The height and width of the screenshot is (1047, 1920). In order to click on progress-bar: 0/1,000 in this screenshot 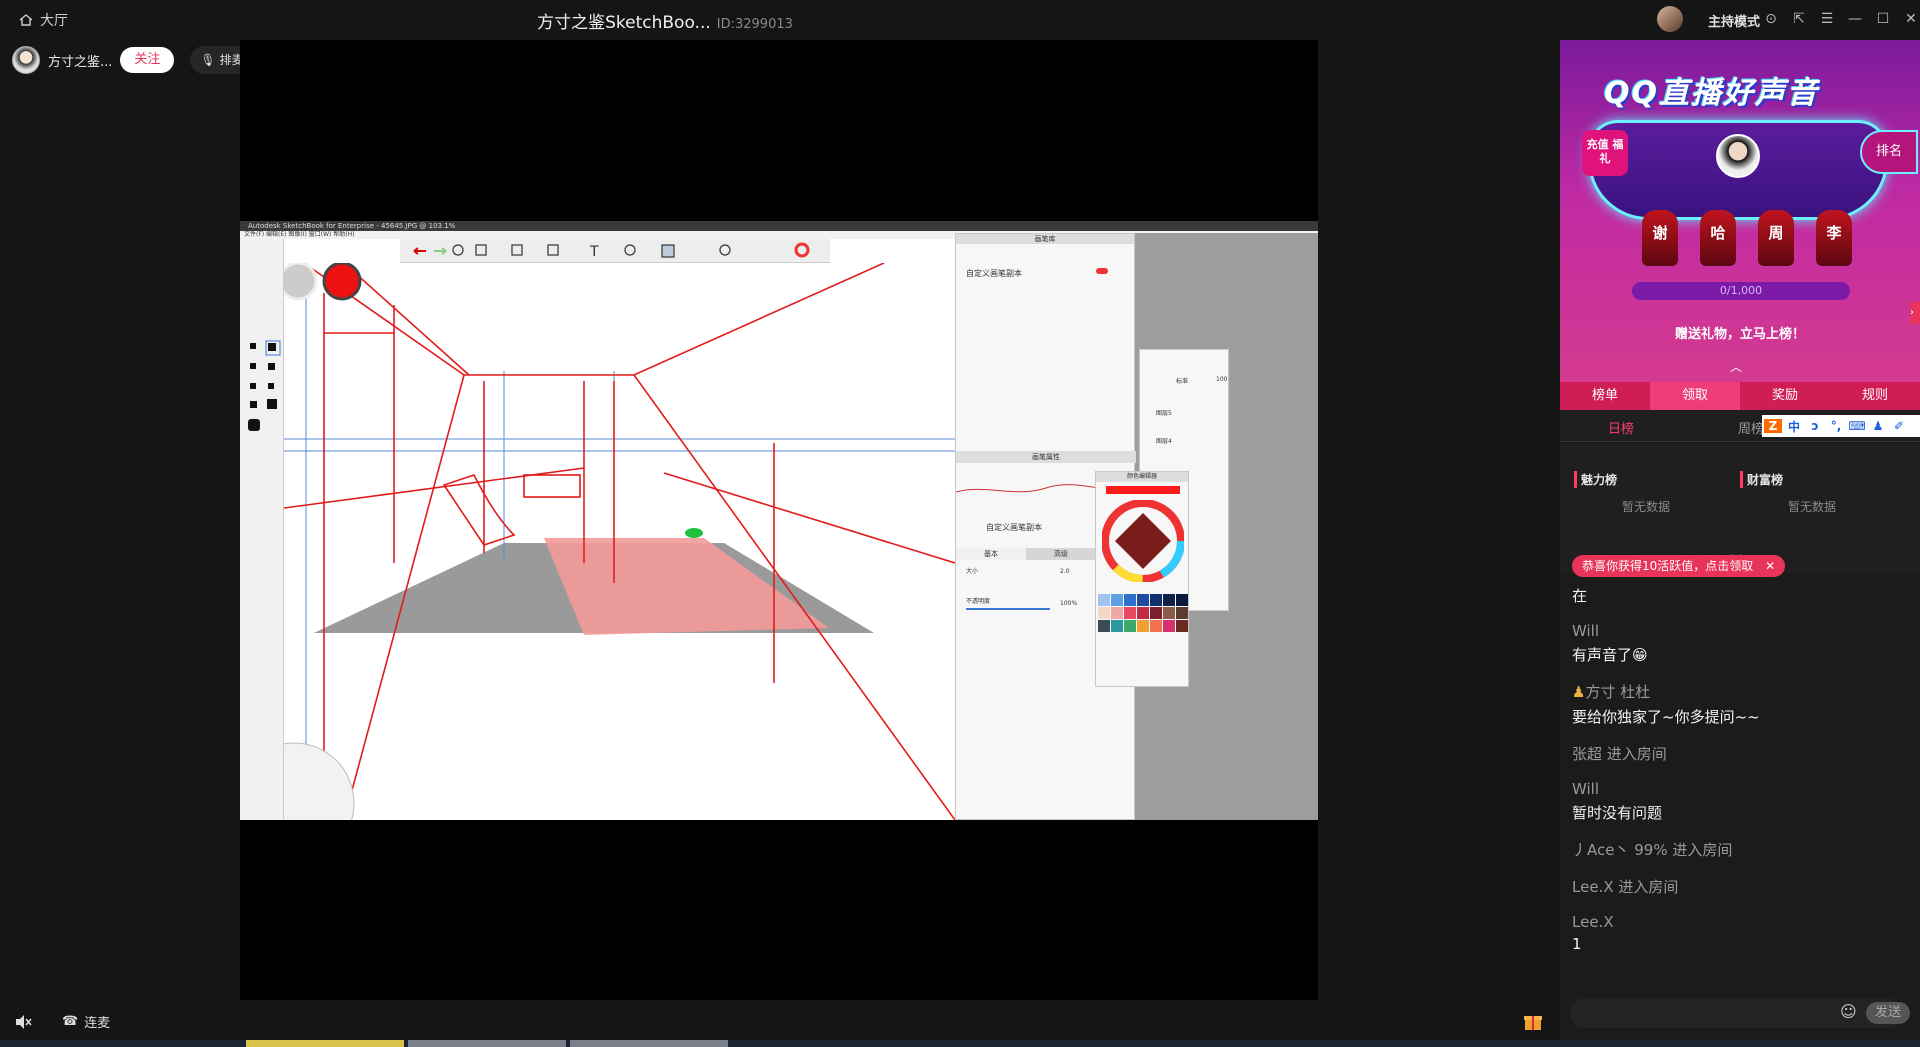, I will do `click(1741, 291)`.